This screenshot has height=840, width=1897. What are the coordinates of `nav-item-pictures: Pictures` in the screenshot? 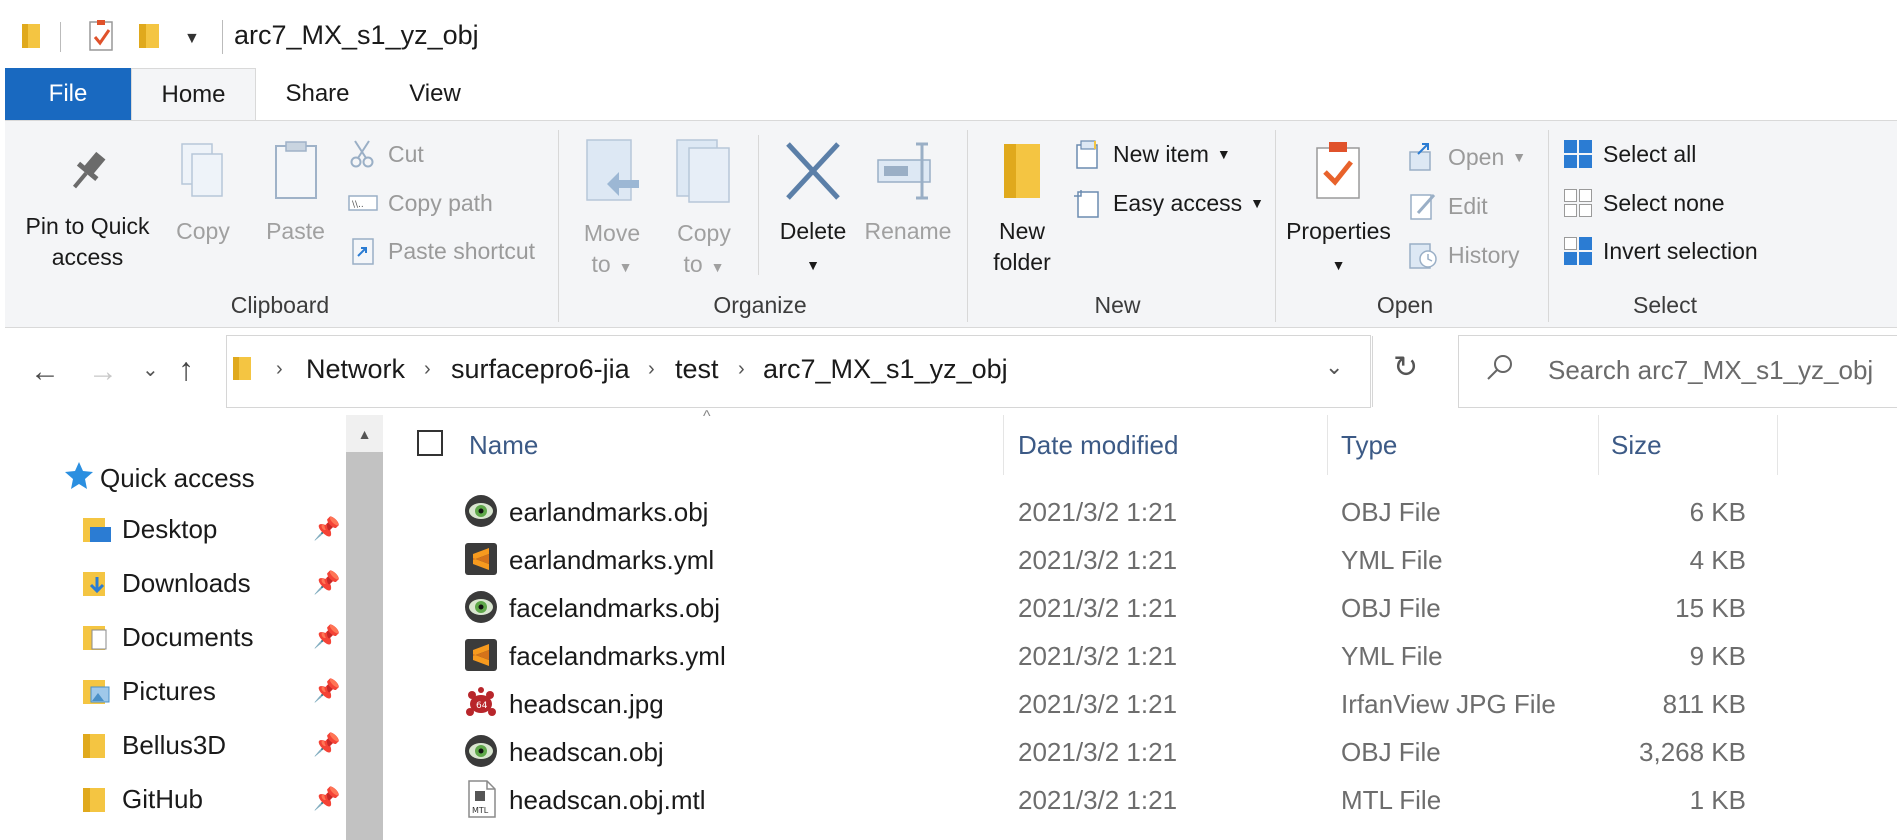 It's located at (149, 691).